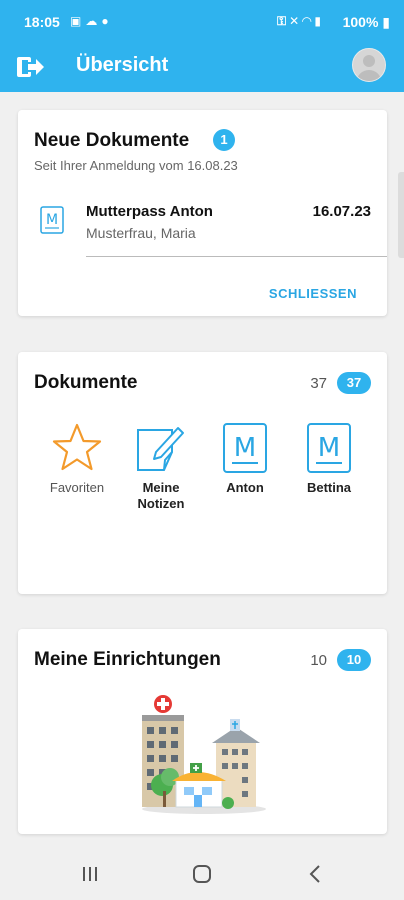 The height and width of the screenshot is (900, 404). Describe the element at coordinates (160, 449) in the screenshot. I see `notes-icon` at that location.